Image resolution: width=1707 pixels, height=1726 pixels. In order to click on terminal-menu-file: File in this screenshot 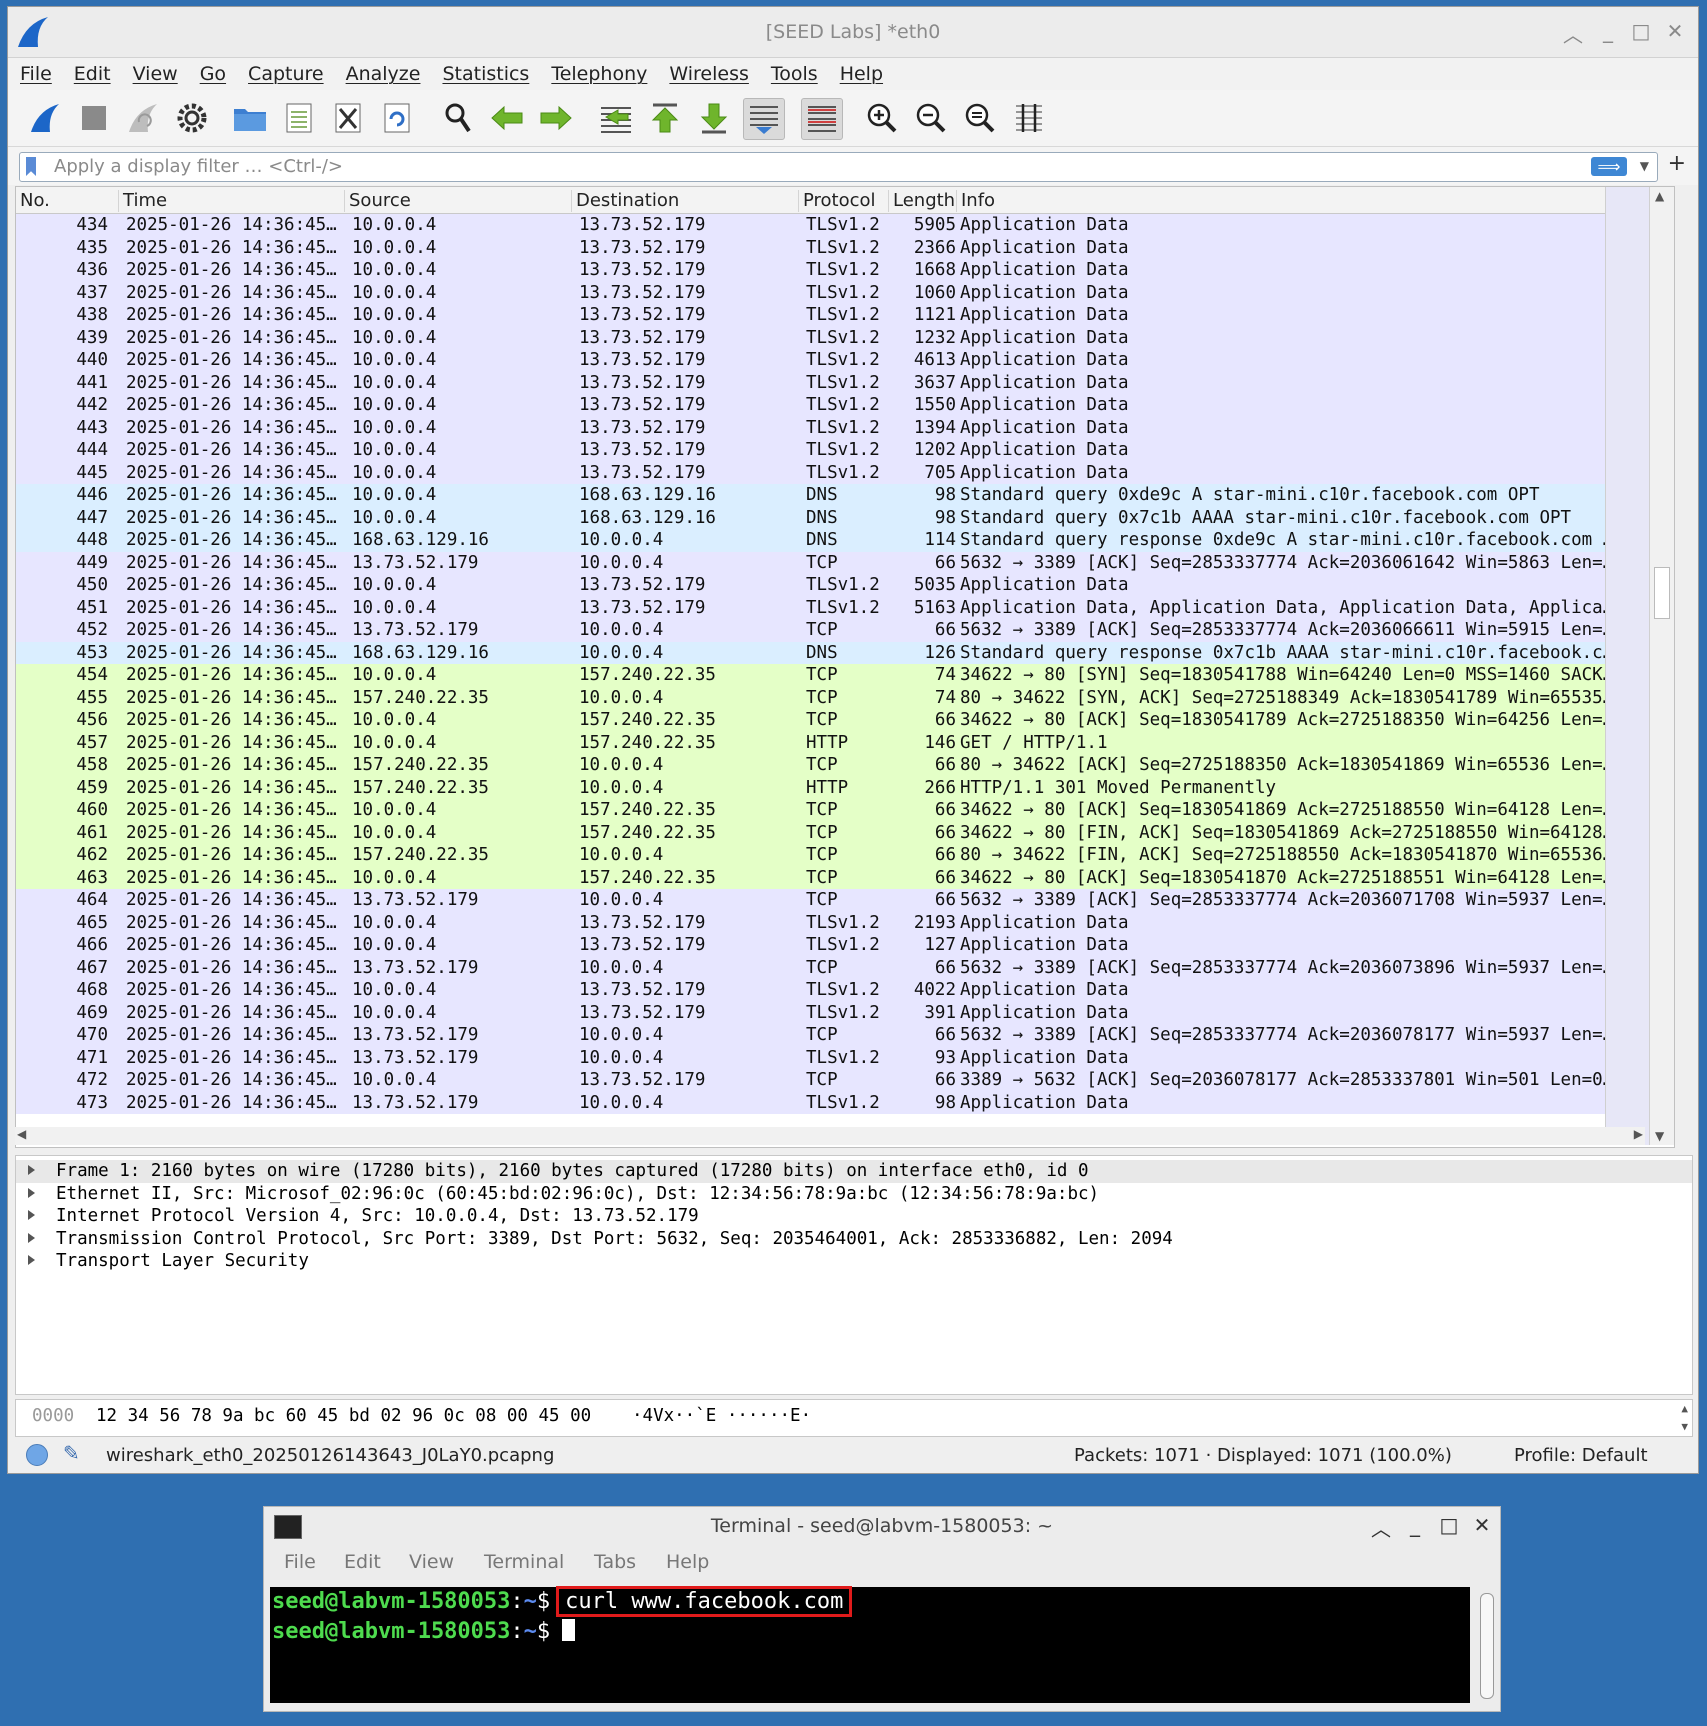, I will do `click(300, 1562)`.